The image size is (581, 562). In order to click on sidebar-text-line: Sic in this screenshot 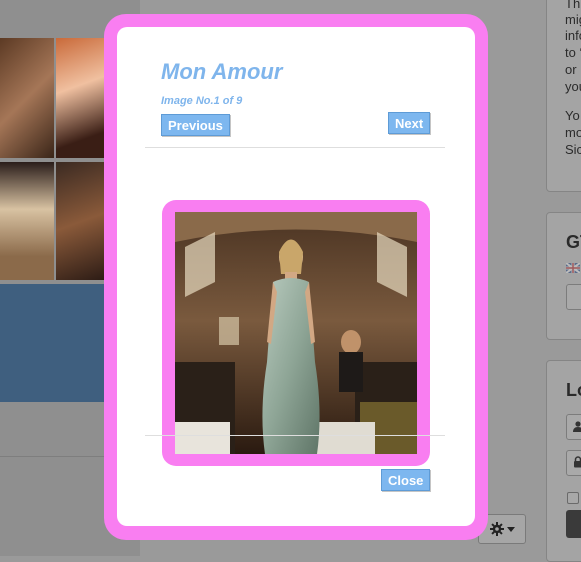, I will do `click(573, 149)`.